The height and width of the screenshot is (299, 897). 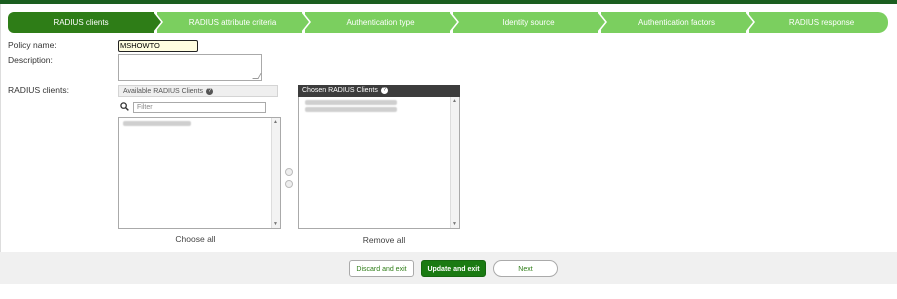 I want to click on choose-all-link: Choose all, so click(x=195, y=239).